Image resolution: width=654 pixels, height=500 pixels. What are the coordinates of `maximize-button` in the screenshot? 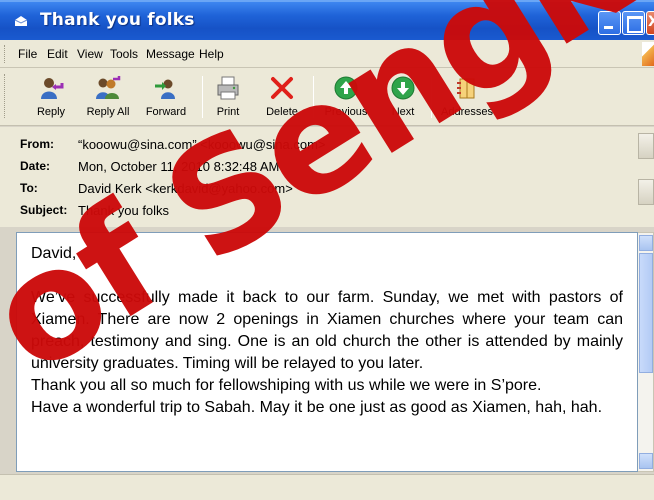 It's located at (633, 23).